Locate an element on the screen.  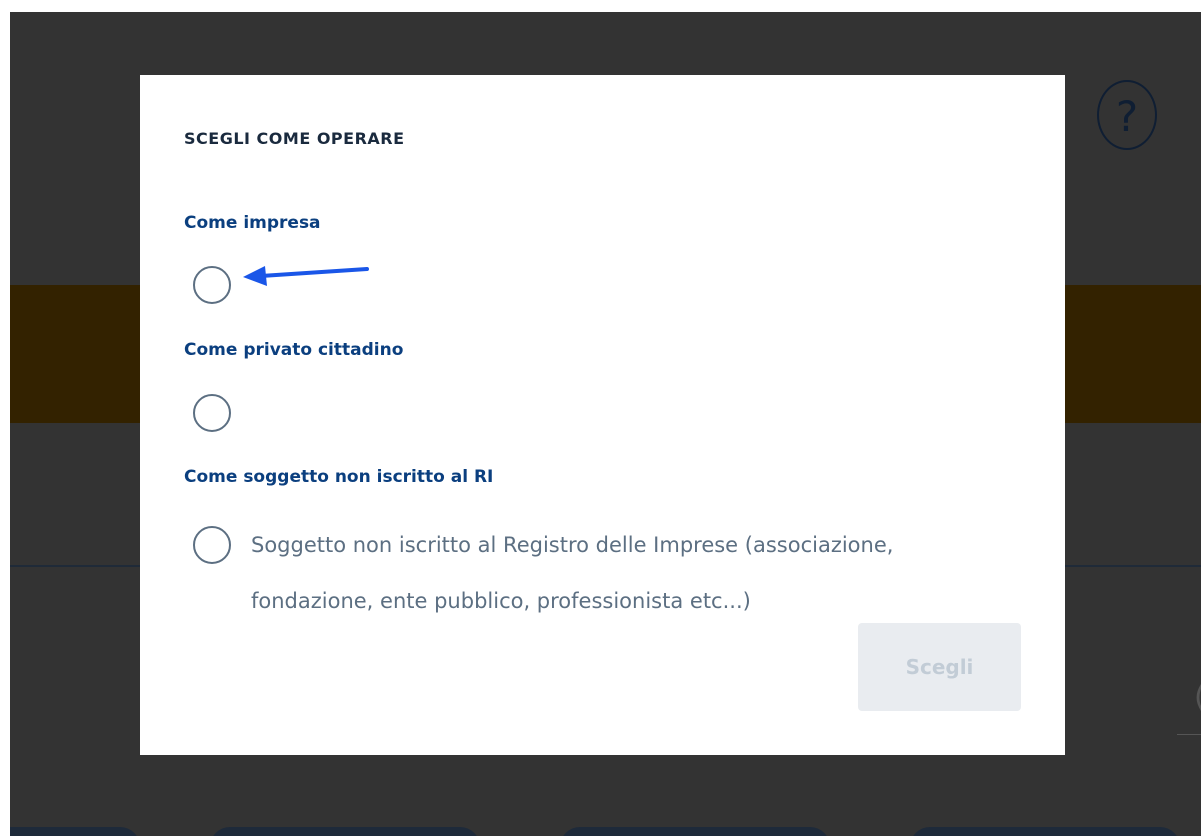
radio-non-iscritto is located at coordinates (212, 545).